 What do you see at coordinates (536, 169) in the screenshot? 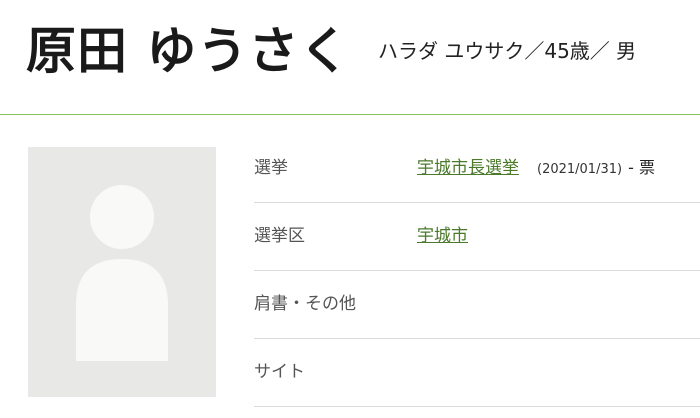
I see `election-value: 宇城市長選挙 (2021/01/31) - 票` at bounding box center [536, 169].